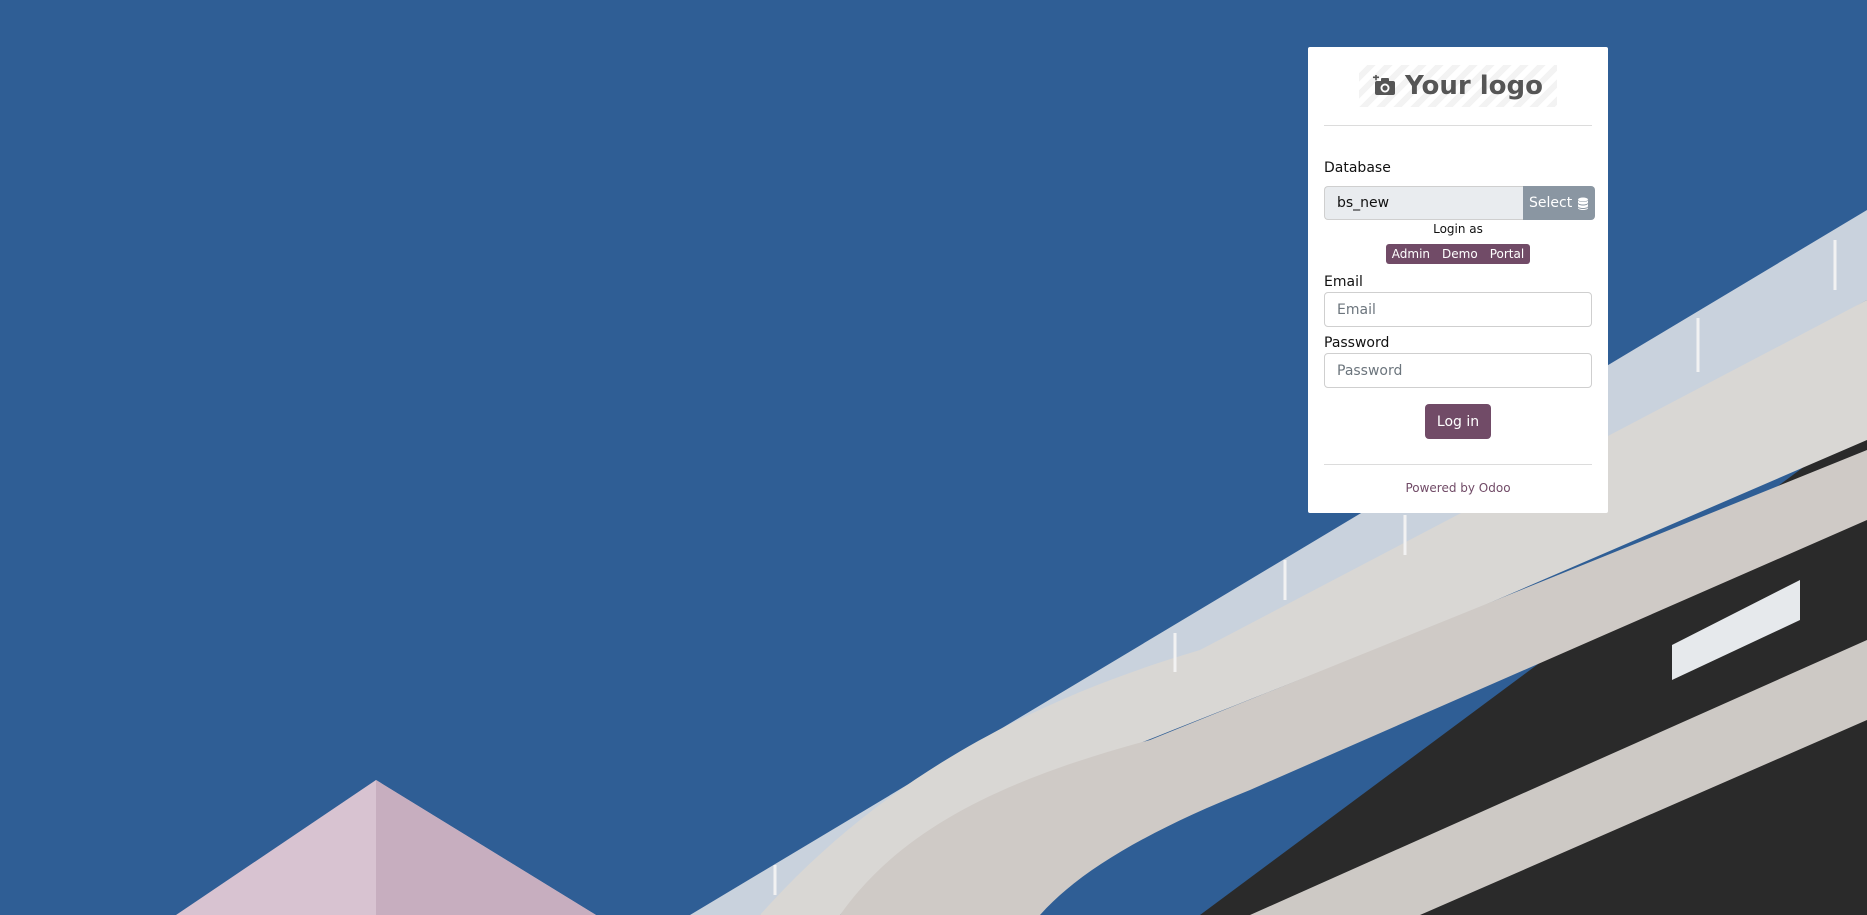 The image size is (1867, 915). Describe the element at coordinates (1357, 168) in the screenshot. I see `database-label: Database` at that location.